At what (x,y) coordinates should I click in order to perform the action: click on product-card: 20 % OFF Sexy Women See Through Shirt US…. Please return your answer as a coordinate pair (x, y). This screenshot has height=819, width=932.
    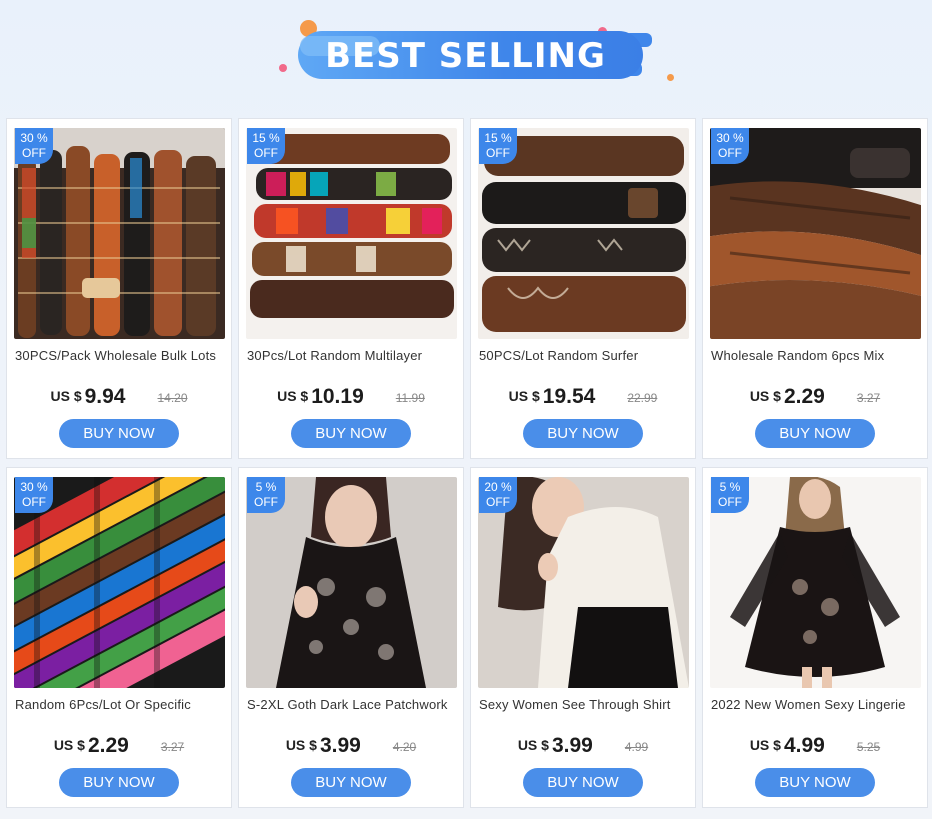
    Looking at the image, I should click on (583, 637).